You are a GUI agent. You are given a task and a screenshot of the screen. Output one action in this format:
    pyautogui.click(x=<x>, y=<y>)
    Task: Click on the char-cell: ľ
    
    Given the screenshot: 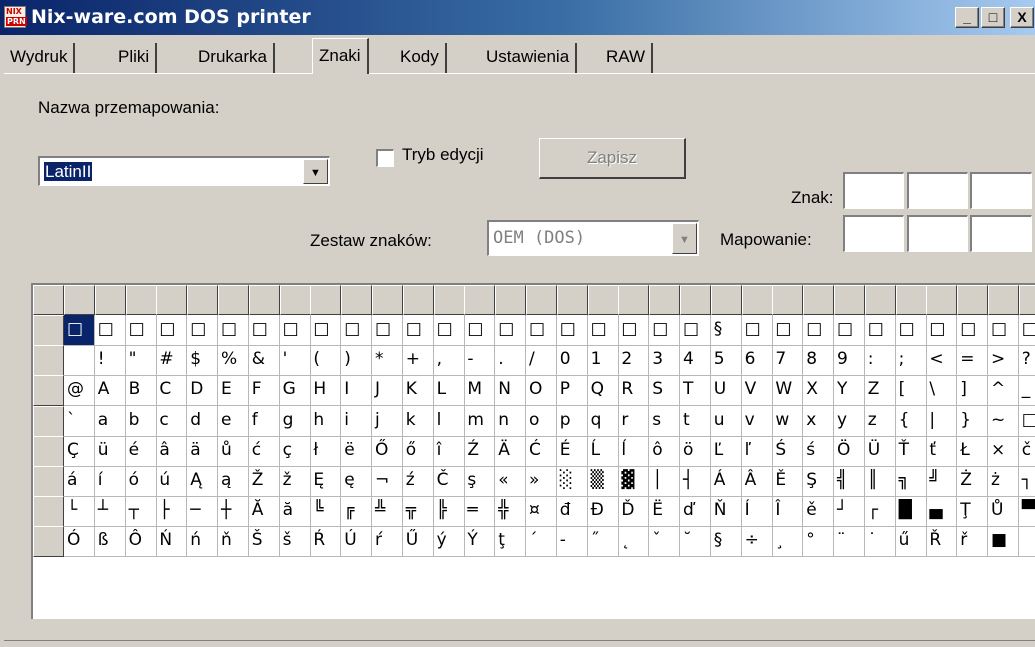 What is the action you would take?
    pyautogui.click(x=757, y=451)
    